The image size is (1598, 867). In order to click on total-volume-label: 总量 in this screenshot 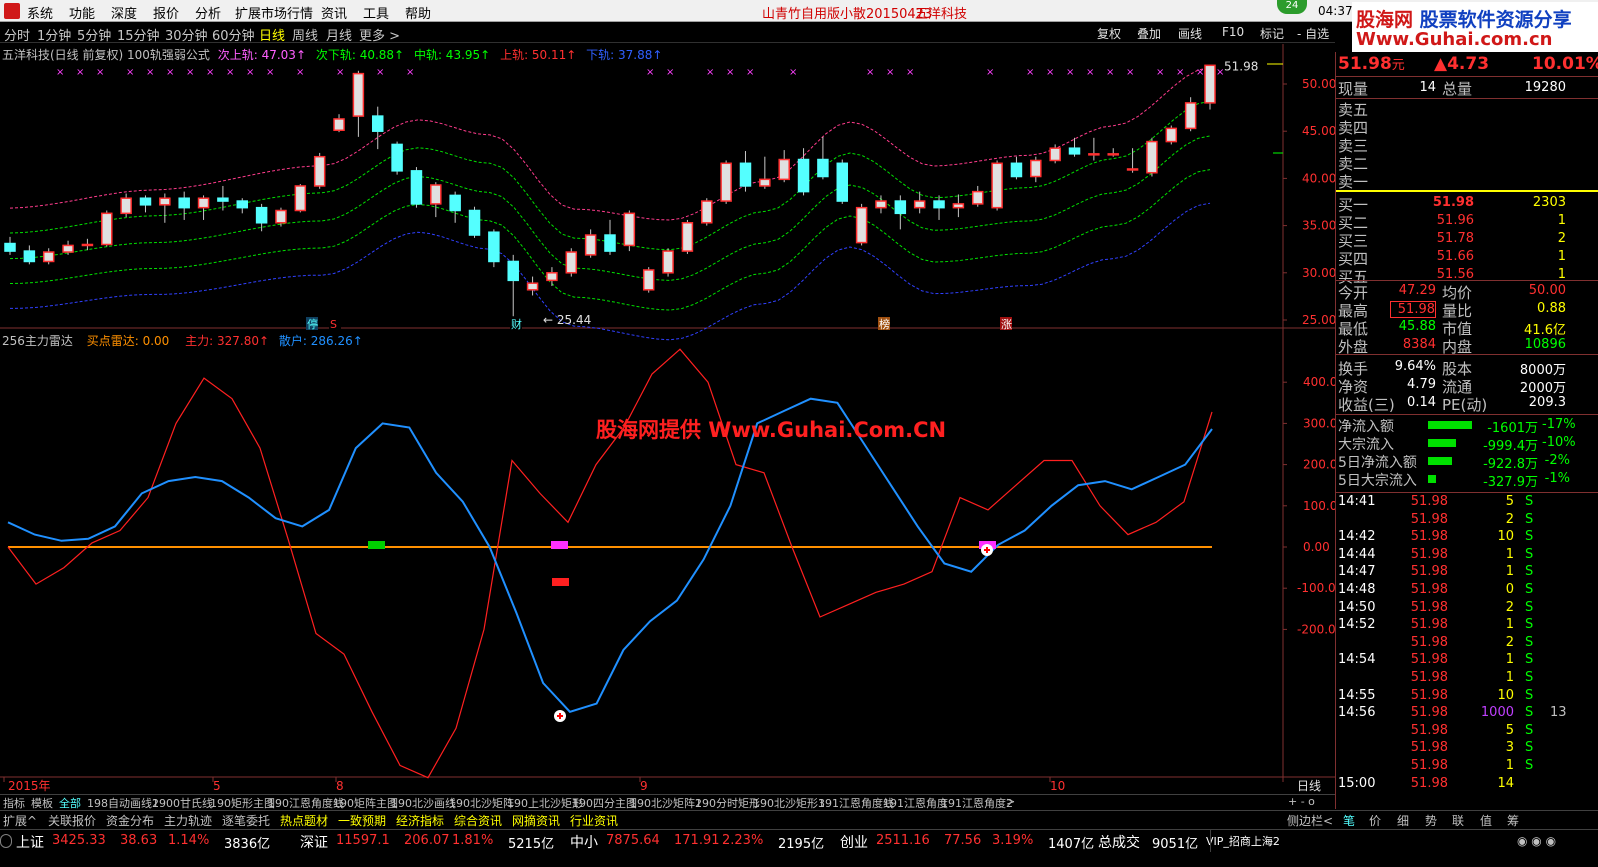, I will do `click(1457, 89)`.